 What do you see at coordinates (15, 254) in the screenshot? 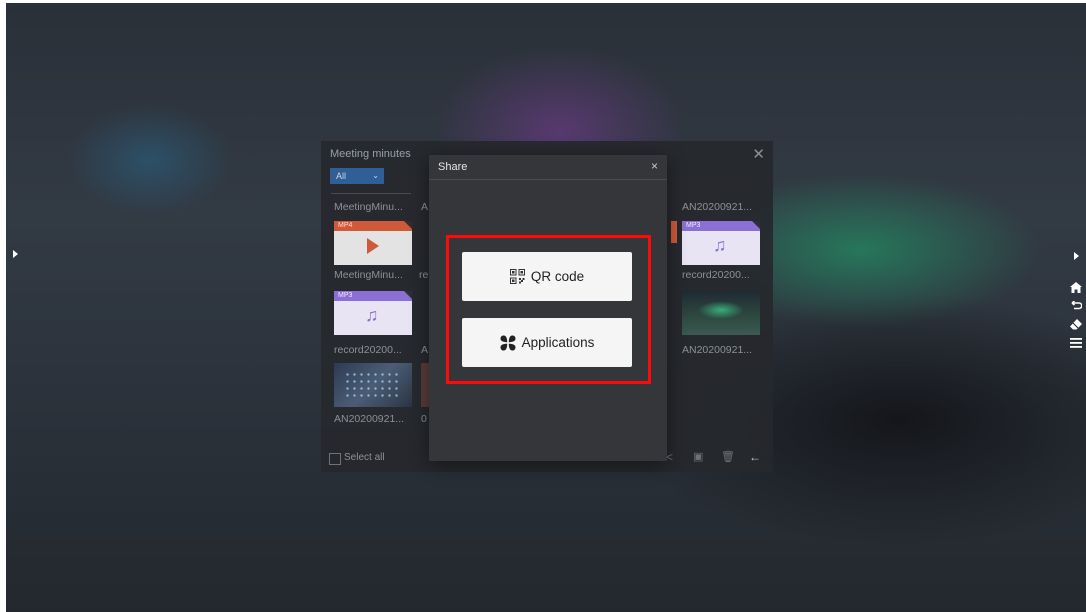
I see `left-sidebar-toggle-icon` at bounding box center [15, 254].